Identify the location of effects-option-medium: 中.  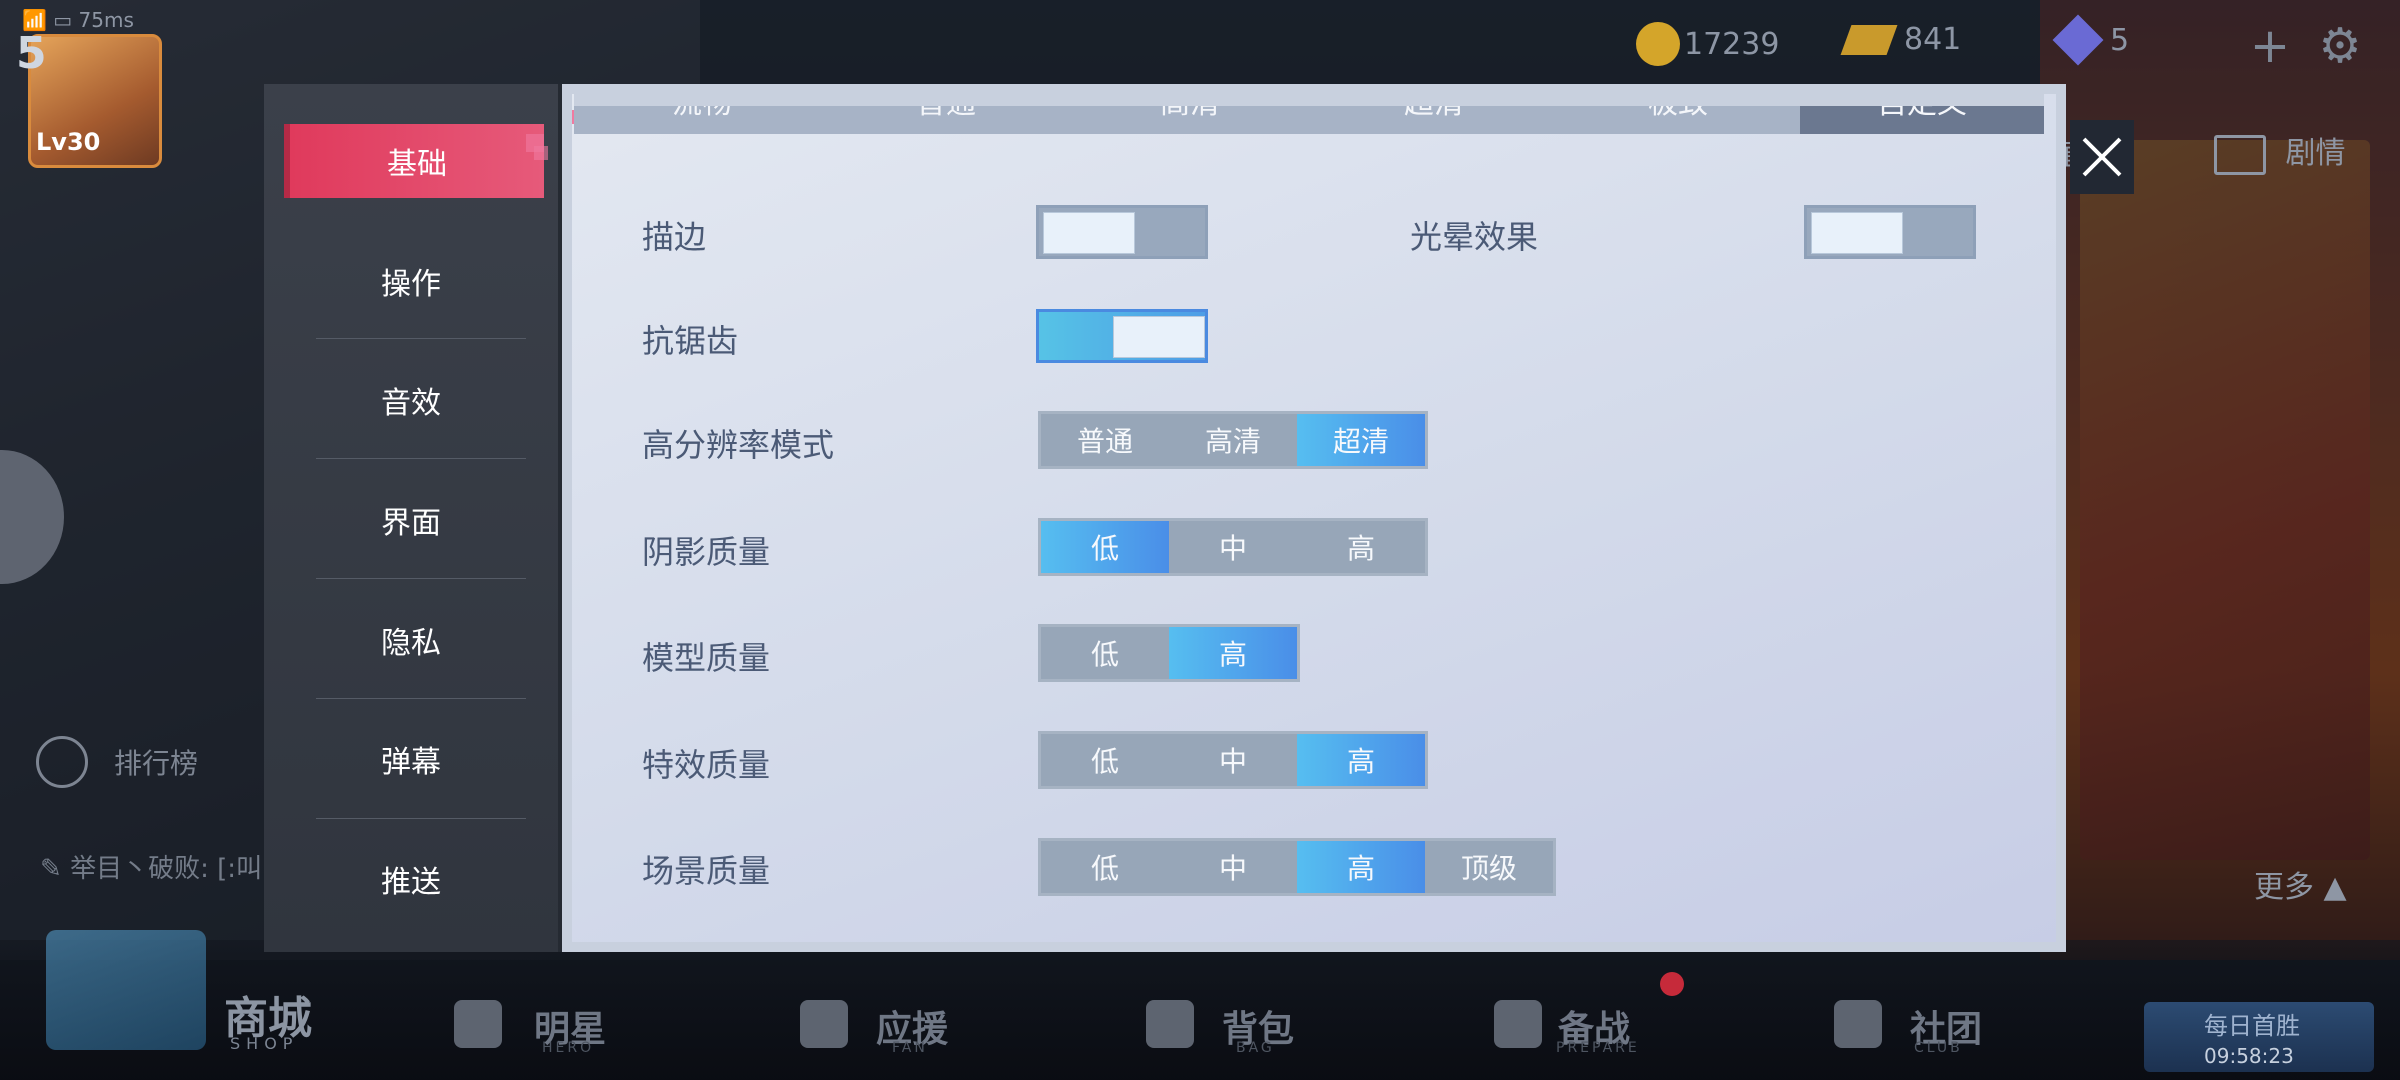
(1233, 760).